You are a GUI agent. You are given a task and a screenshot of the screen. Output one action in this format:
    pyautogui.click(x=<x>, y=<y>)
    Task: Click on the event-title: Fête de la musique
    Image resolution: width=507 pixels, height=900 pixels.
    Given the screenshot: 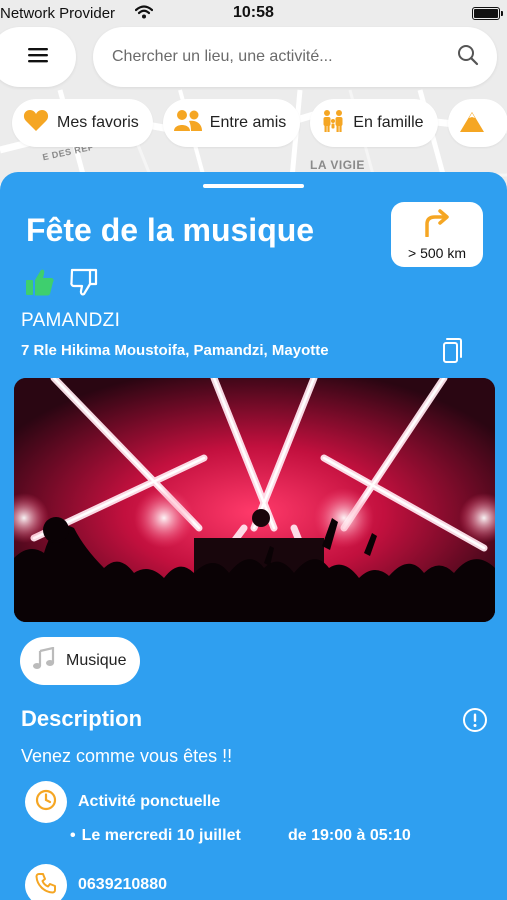 What is the action you would take?
    pyautogui.click(x=170, y=230)
    